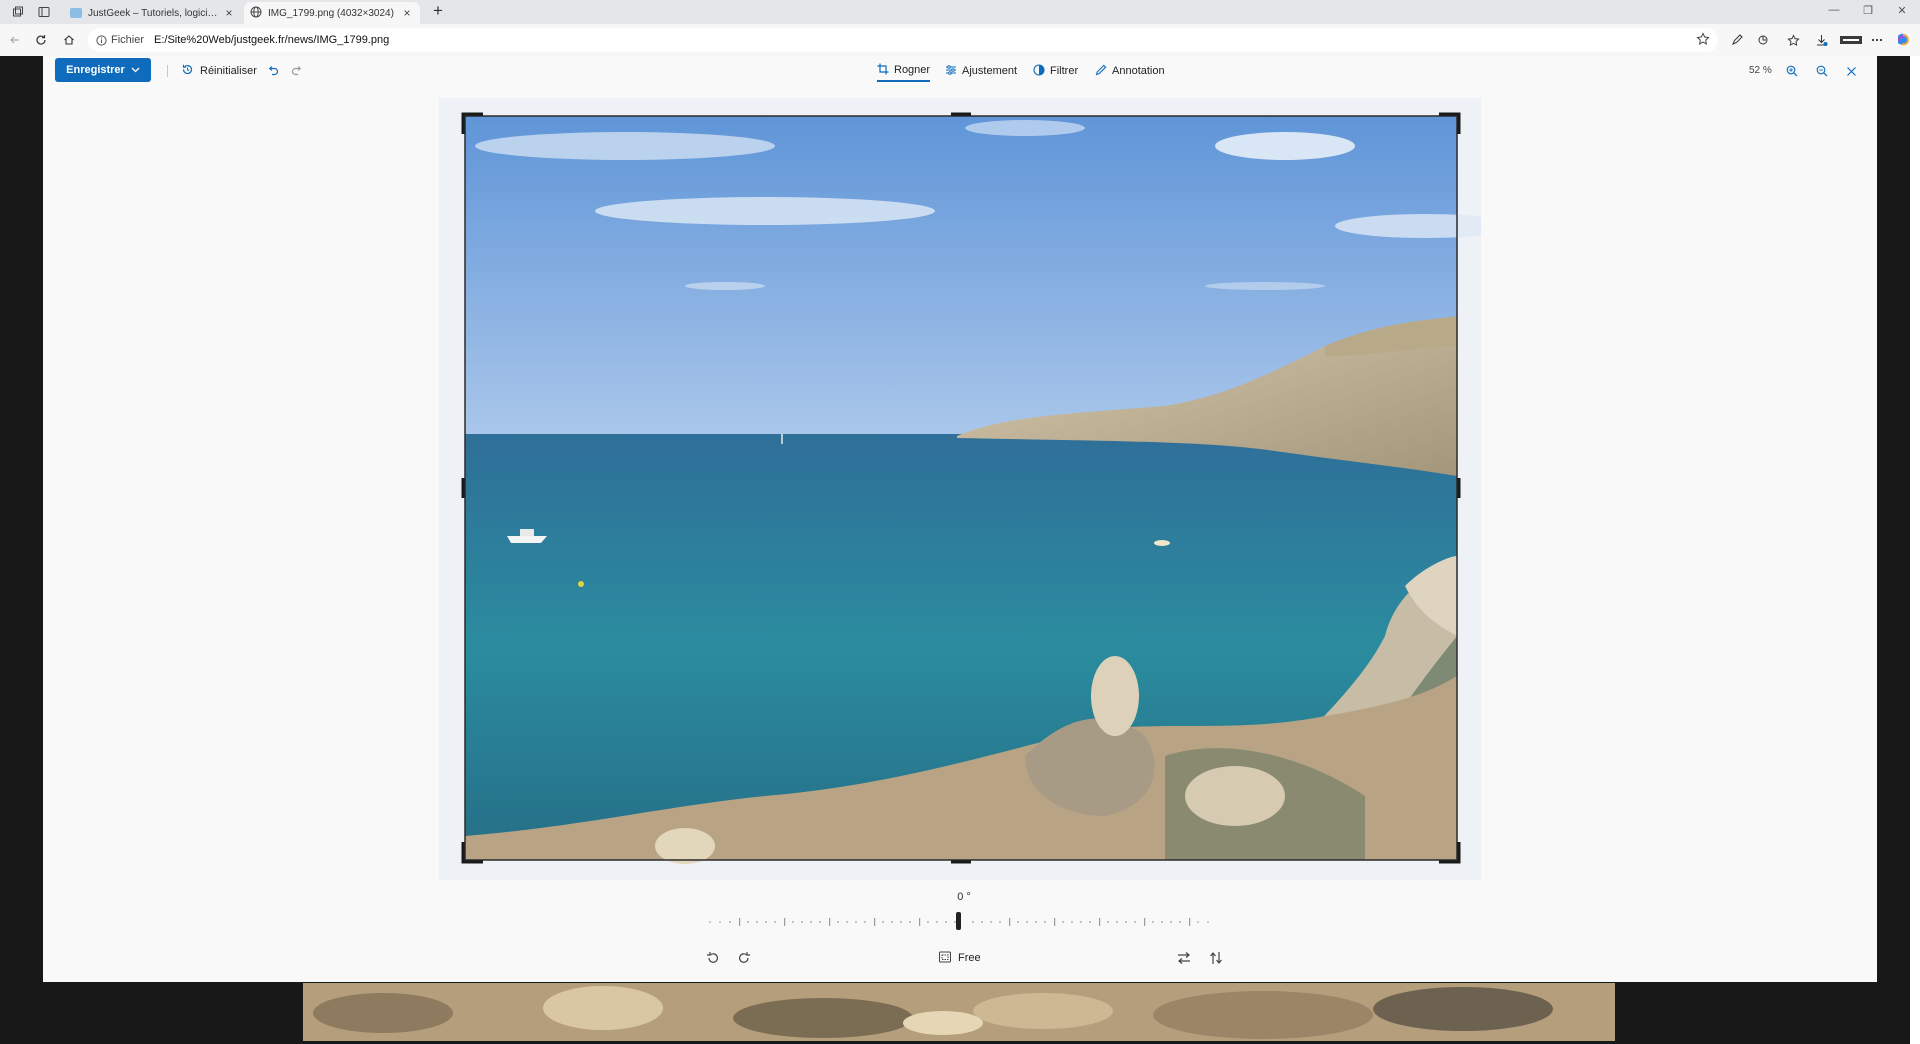  I want to click on aspect-ratio-button: Free, so click(959, 958).